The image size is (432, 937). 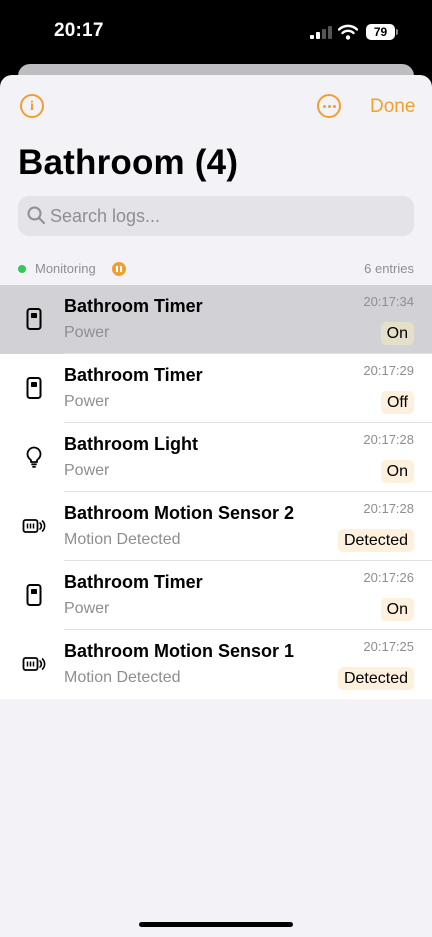 What do you see at coordinates (216, 924) in the screenshot?
I see `home-indicator` at bounding box center [216, 924].